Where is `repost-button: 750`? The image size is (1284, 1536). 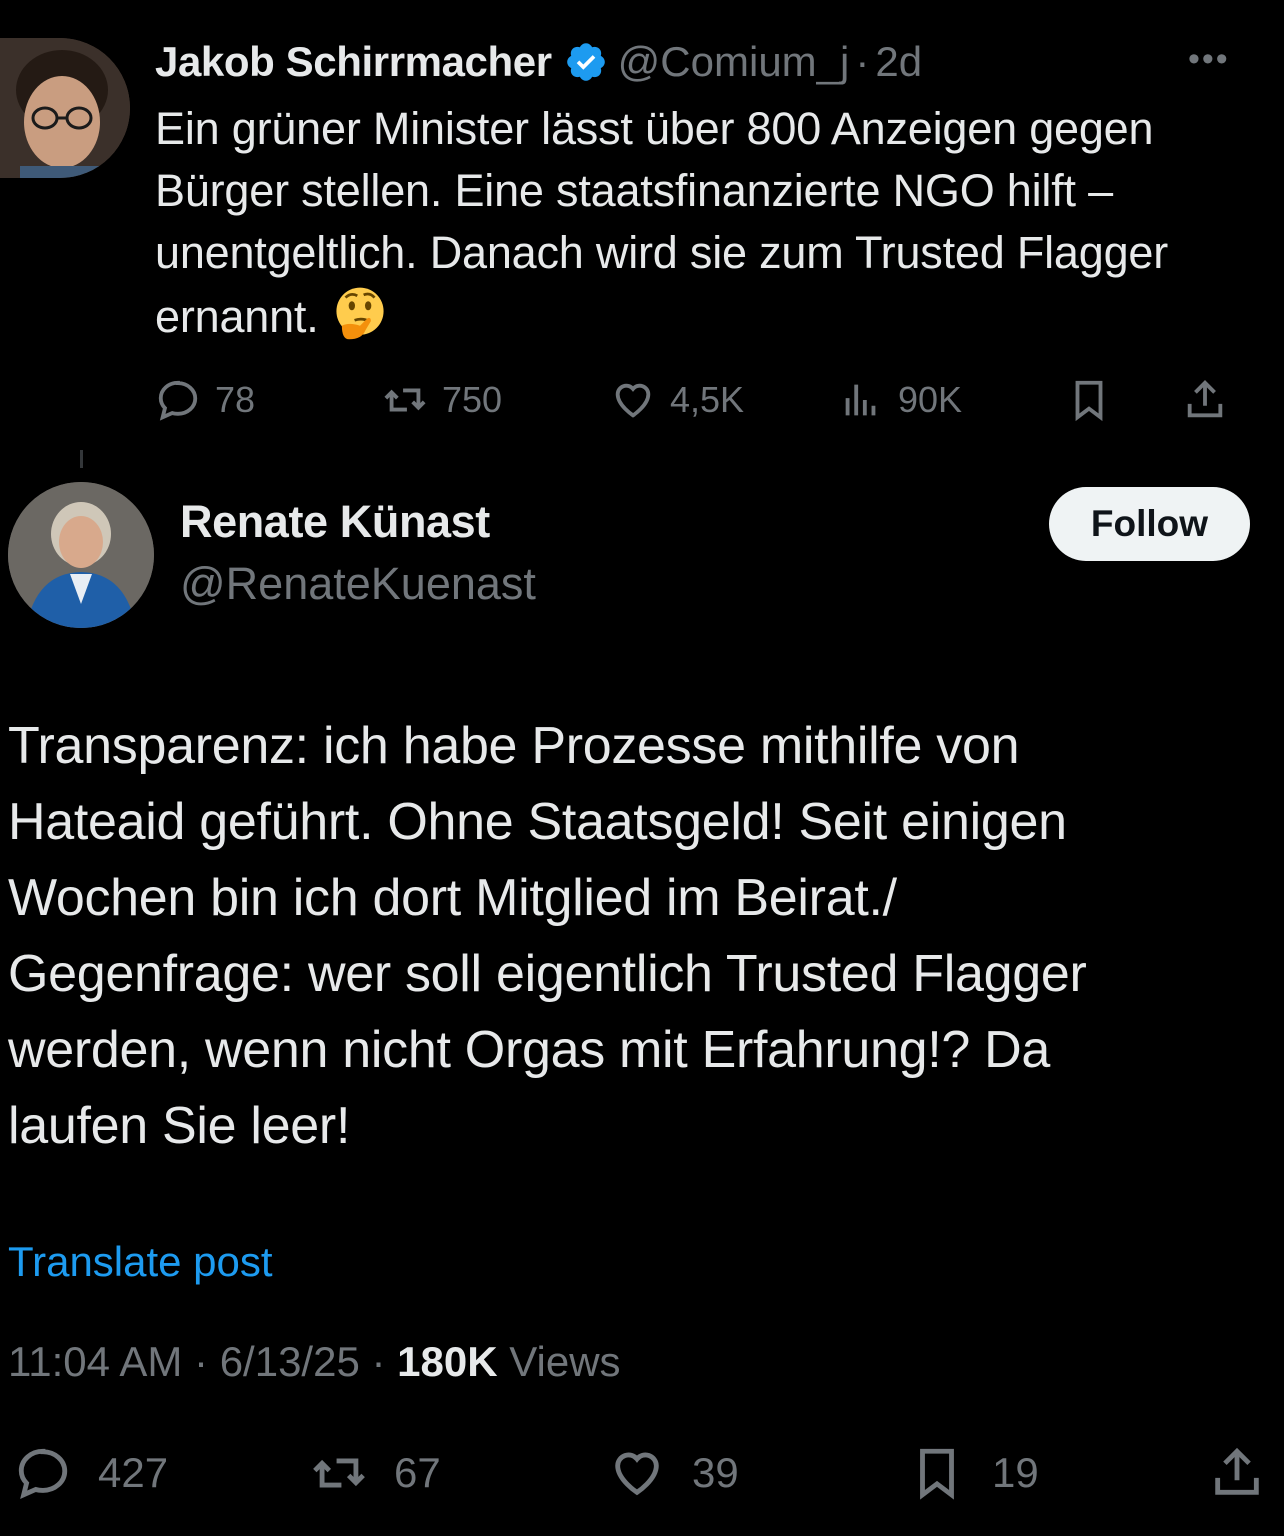 repost-button: 750 is located at coordinates (442, 400).